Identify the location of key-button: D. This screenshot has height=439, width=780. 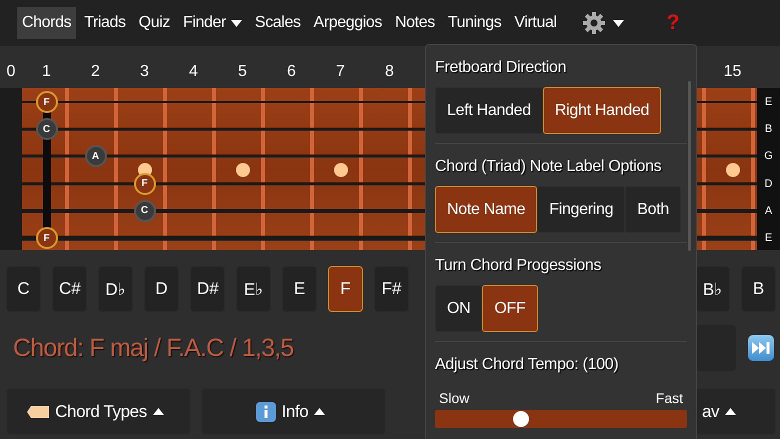
(161, 289).